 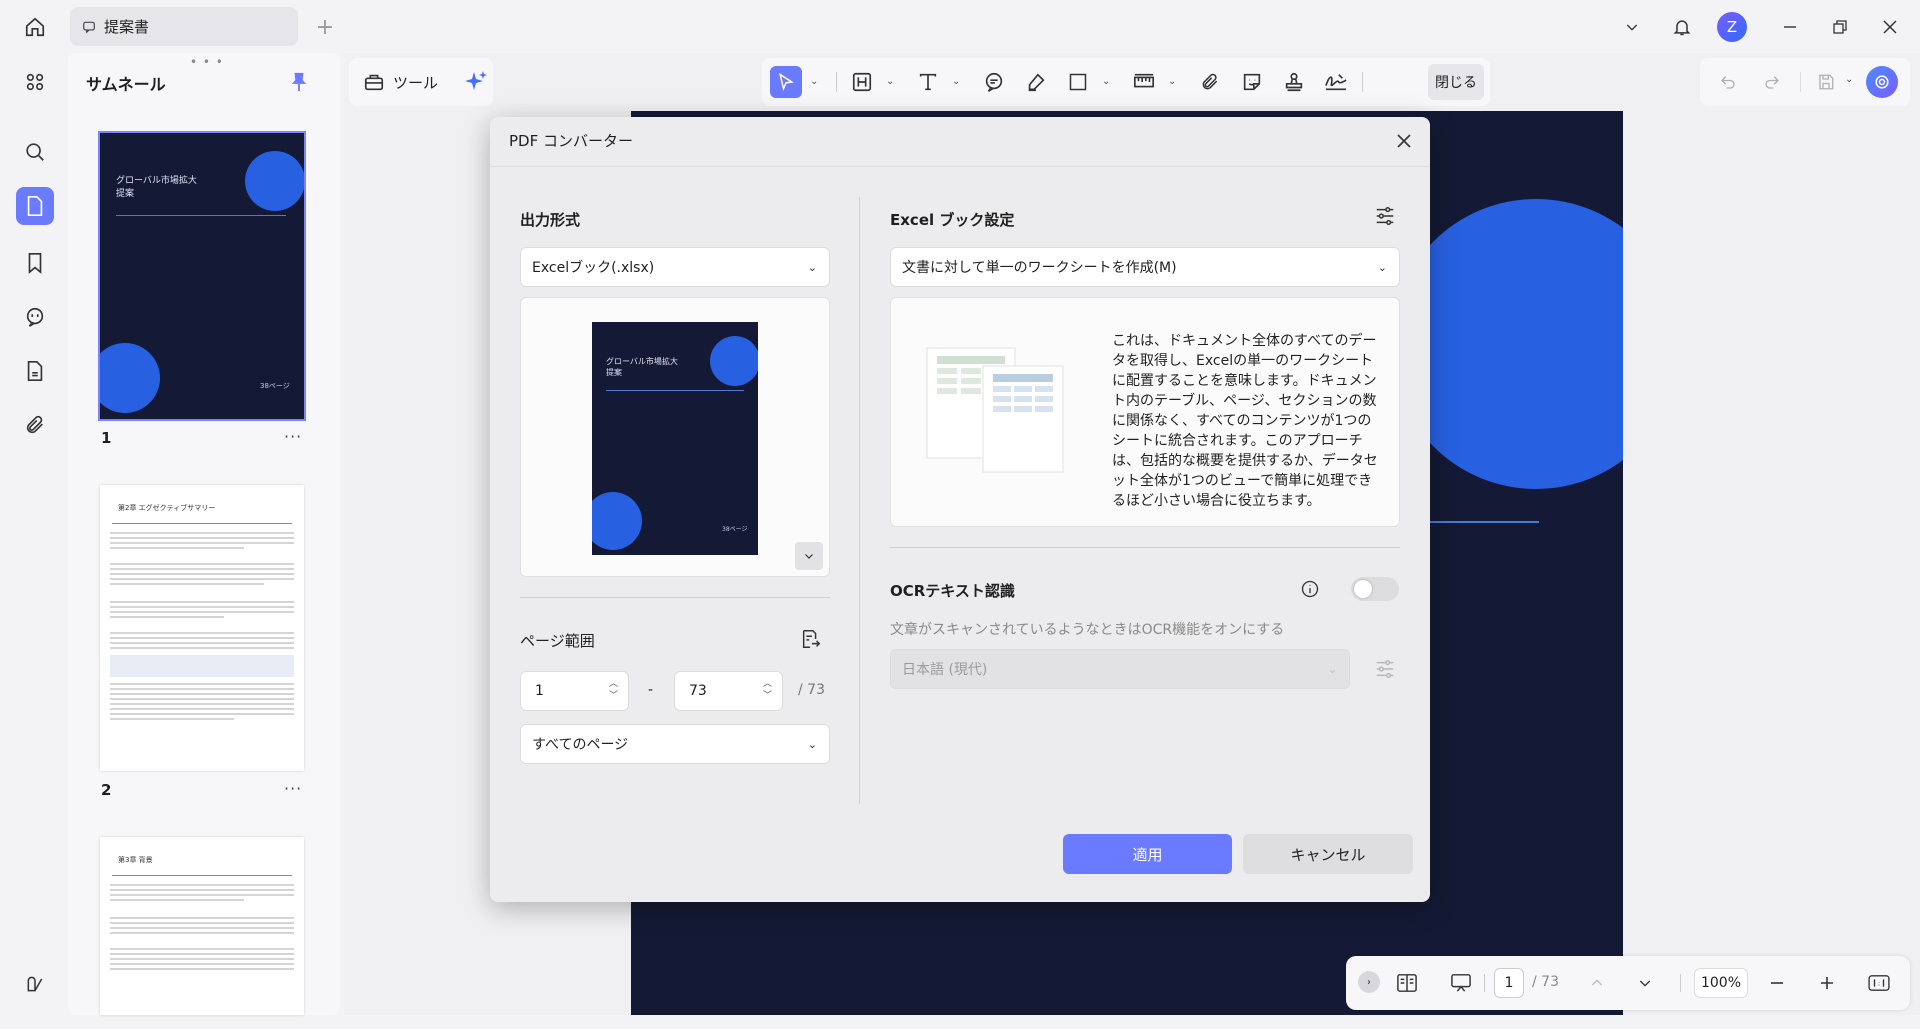 What do you see at coordinates (1890, 27) in the screenshot?
I see `close-window-button` at bounding box center [1890, 27].